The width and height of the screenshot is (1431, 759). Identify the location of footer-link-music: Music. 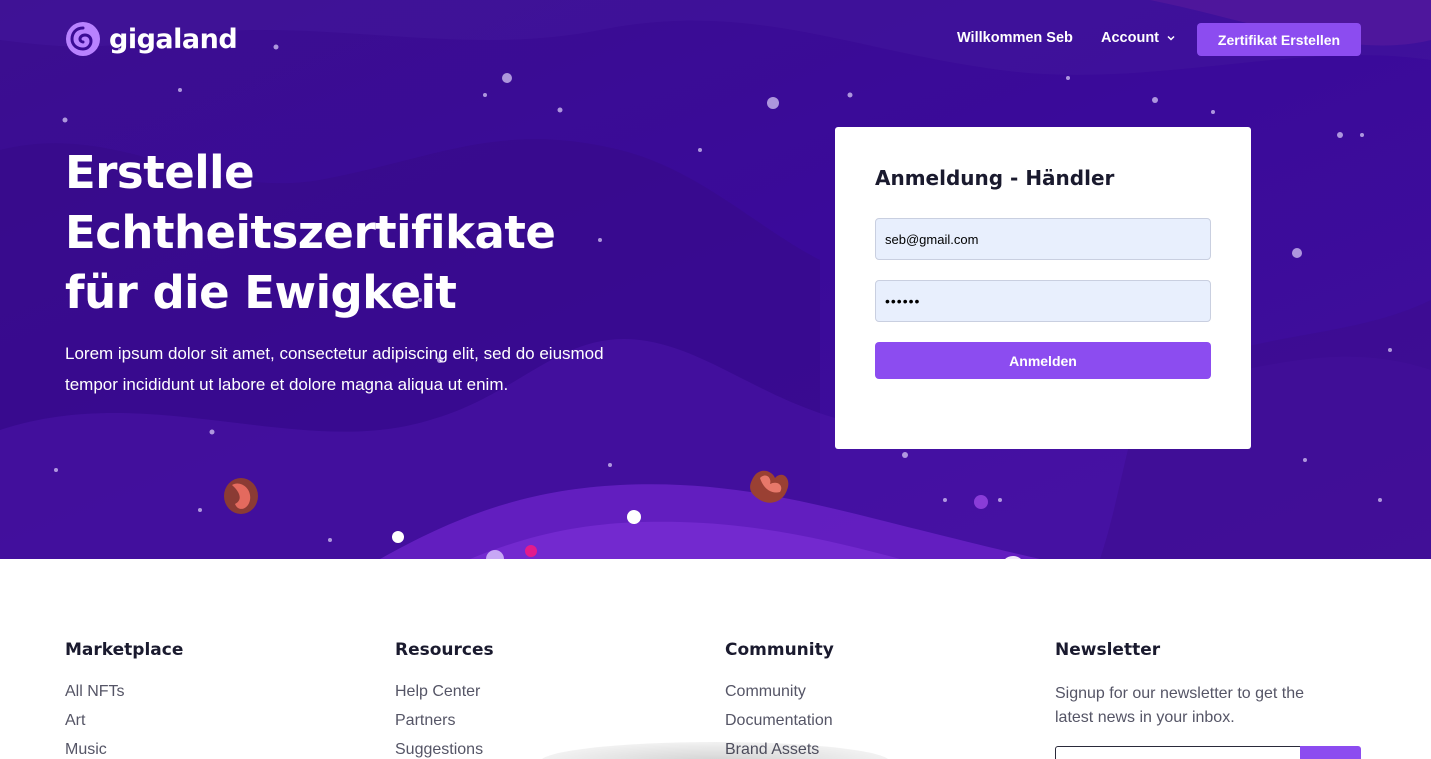
(124, 749).